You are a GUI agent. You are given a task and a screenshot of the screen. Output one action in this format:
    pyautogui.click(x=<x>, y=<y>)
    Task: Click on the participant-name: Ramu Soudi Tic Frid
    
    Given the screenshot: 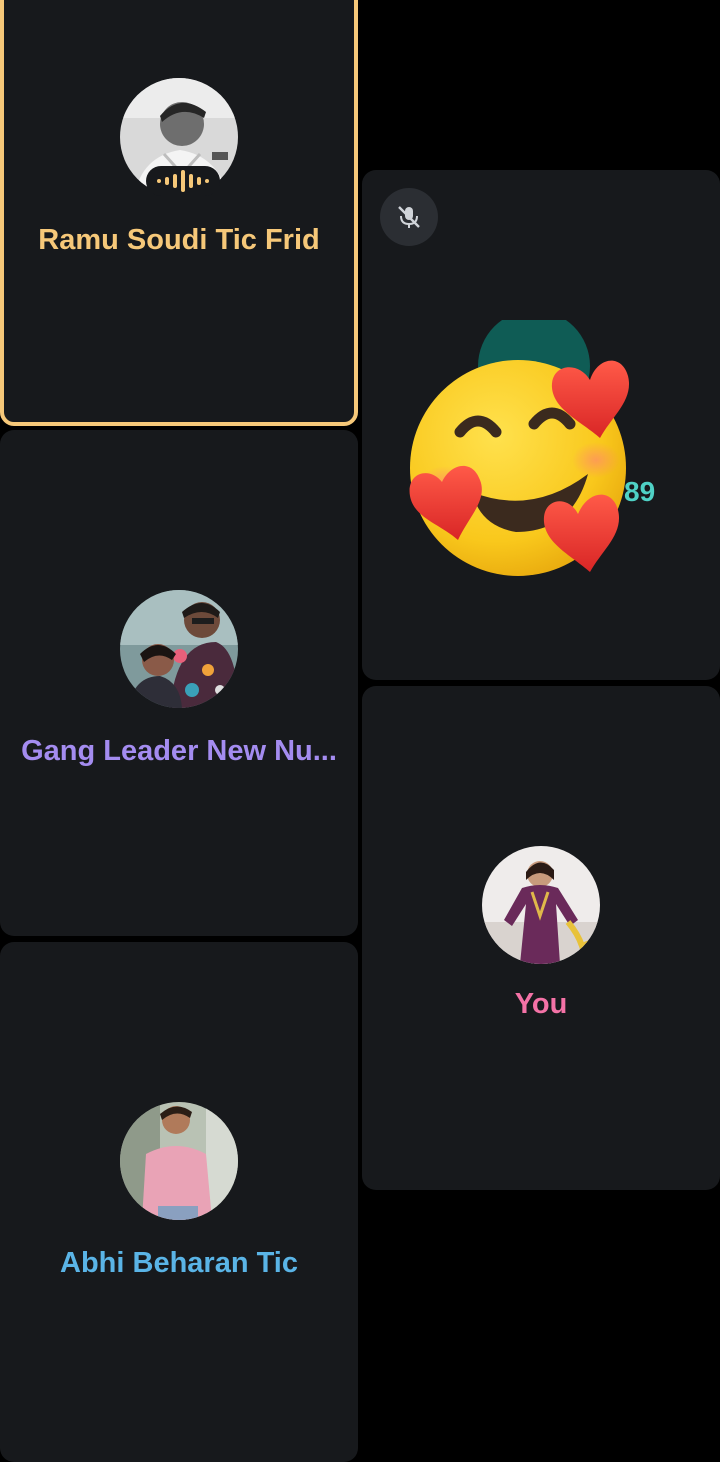 What is the action you would take?
    pyautogui.click(x=179, y=240)
    